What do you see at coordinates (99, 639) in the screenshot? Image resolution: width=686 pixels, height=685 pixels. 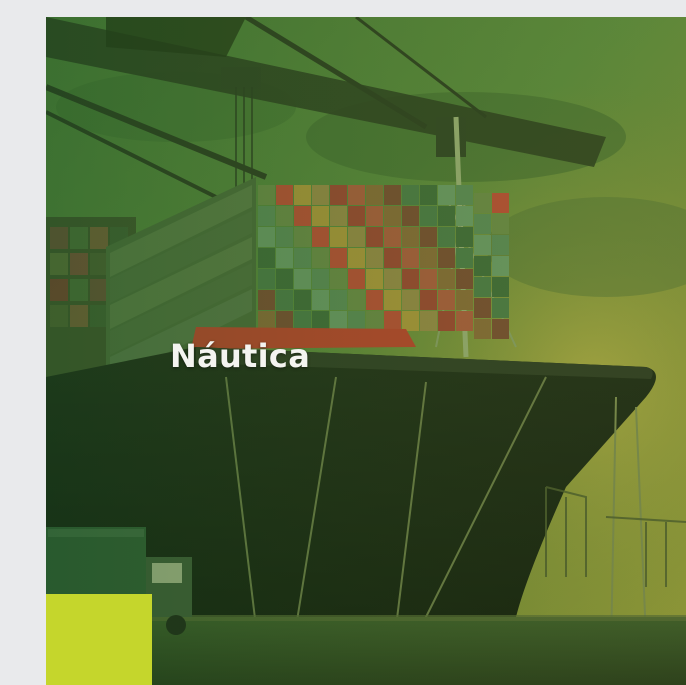 I see `accent-block` at bounding box center [99, 639].